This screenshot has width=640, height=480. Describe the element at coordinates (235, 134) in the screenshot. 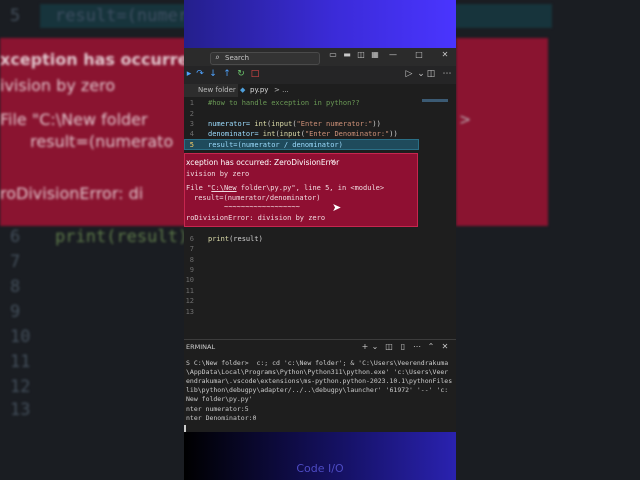

I see `code-token: denominator=` at that location.